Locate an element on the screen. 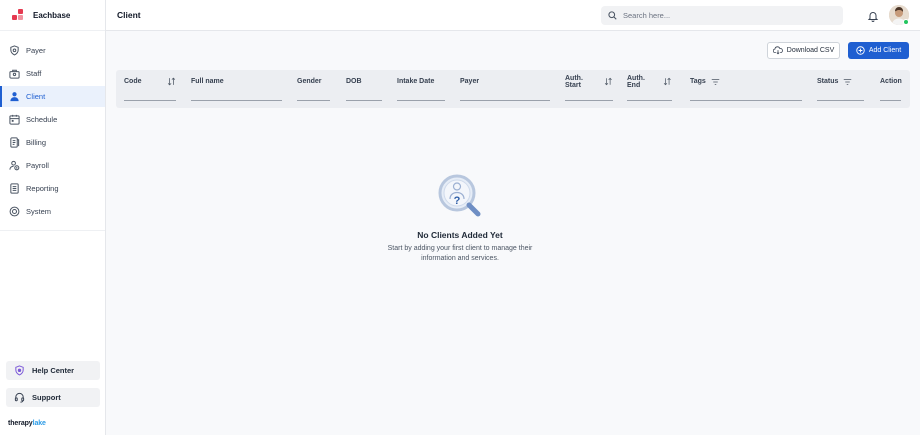 The image size is (920, 435). sidebar-item-system: System is located at coordinates (52, 211).